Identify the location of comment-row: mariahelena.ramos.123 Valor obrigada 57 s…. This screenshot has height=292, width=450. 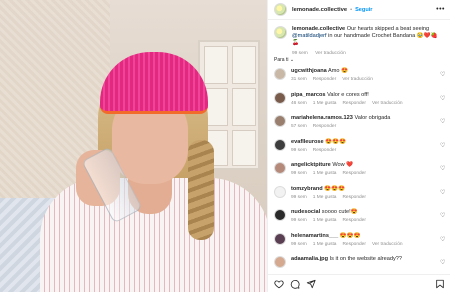
(360, 127).